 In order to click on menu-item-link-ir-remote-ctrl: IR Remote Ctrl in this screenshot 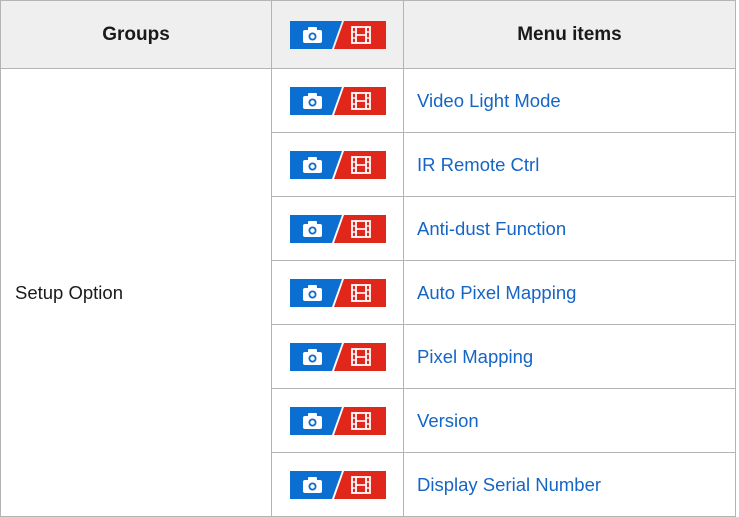, I will do `click(478, 164)`.